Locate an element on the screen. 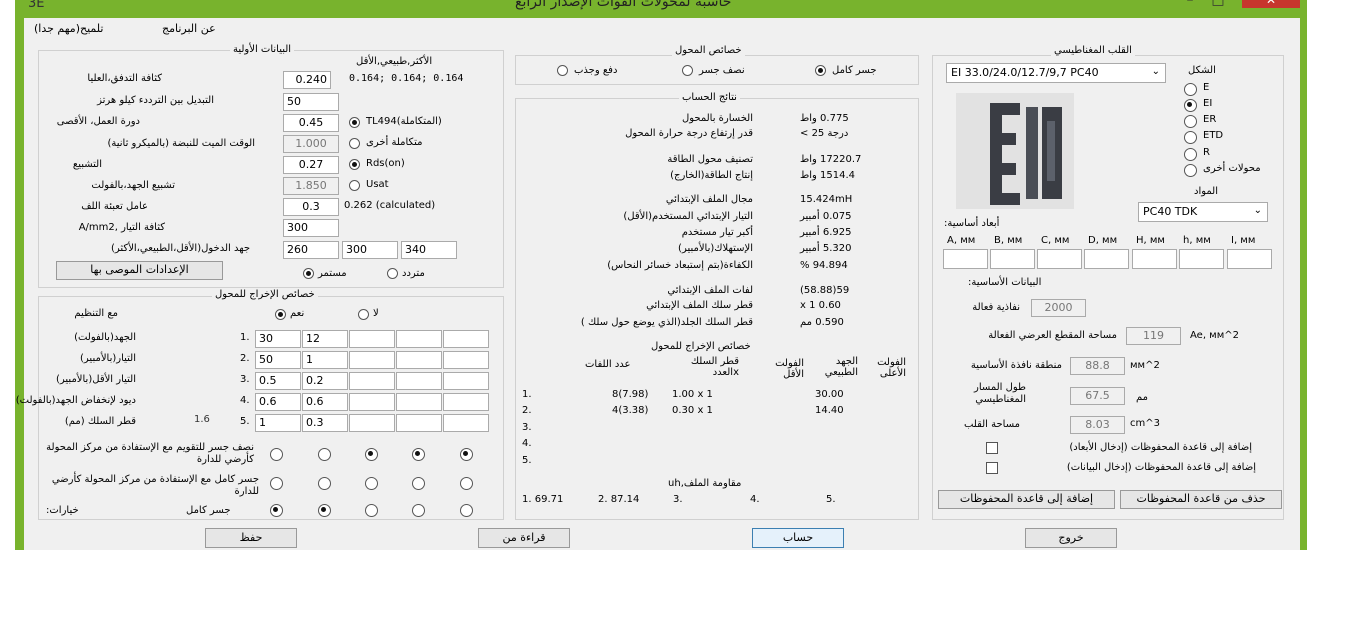 The width and height of the screenshot is (1360, 618). vin-max-input: 340 is located at coordinates (429, 250).